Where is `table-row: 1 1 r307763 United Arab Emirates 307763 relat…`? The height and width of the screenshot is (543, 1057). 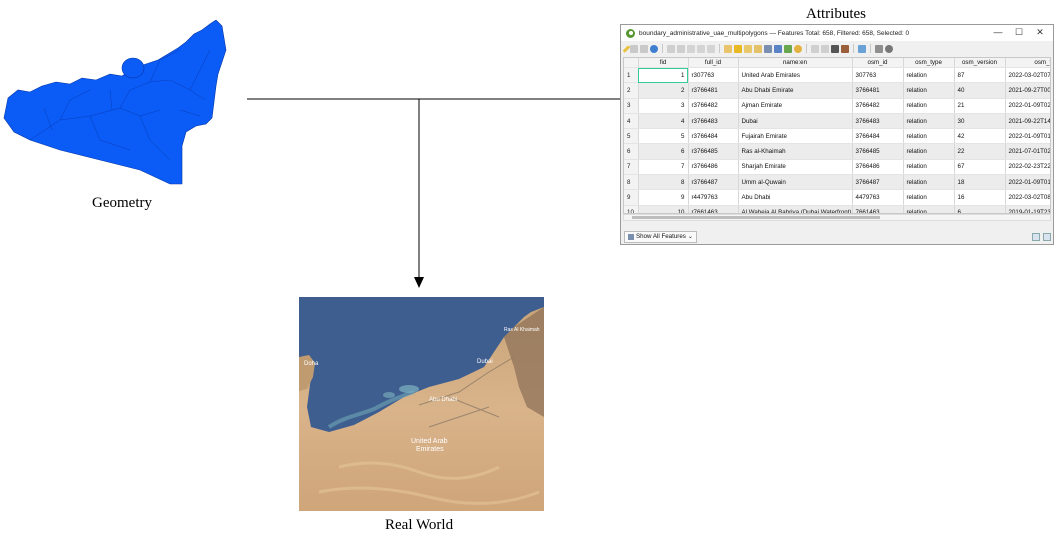 table-row: 1 1 r307763 United Arab Emirates 307763 relat… is located at coordinates (837, 75).